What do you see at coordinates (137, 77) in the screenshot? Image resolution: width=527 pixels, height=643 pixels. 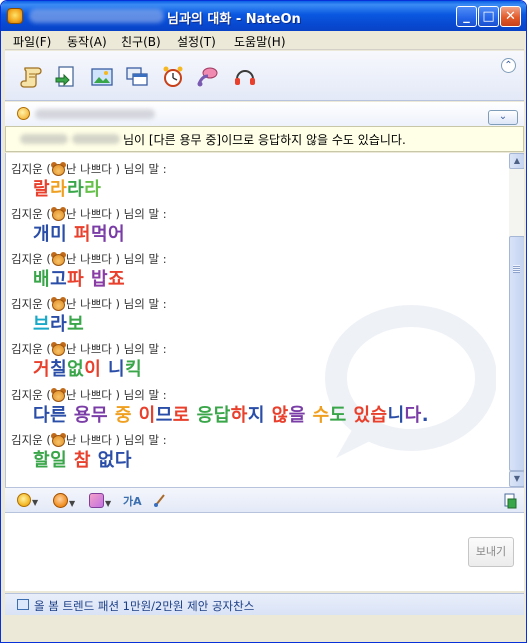 I see `window-share-icon` at bounding box center [137, 77].